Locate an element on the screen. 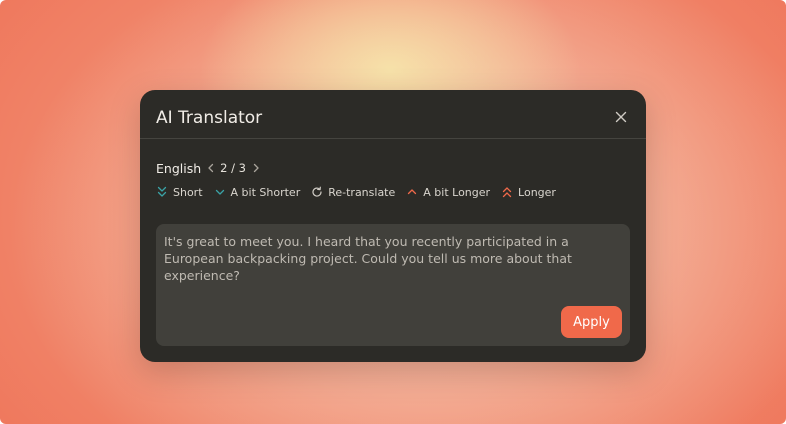 This screenshot has width=786, height=424. chevron-up-icon is located at coordinates (412, 192).